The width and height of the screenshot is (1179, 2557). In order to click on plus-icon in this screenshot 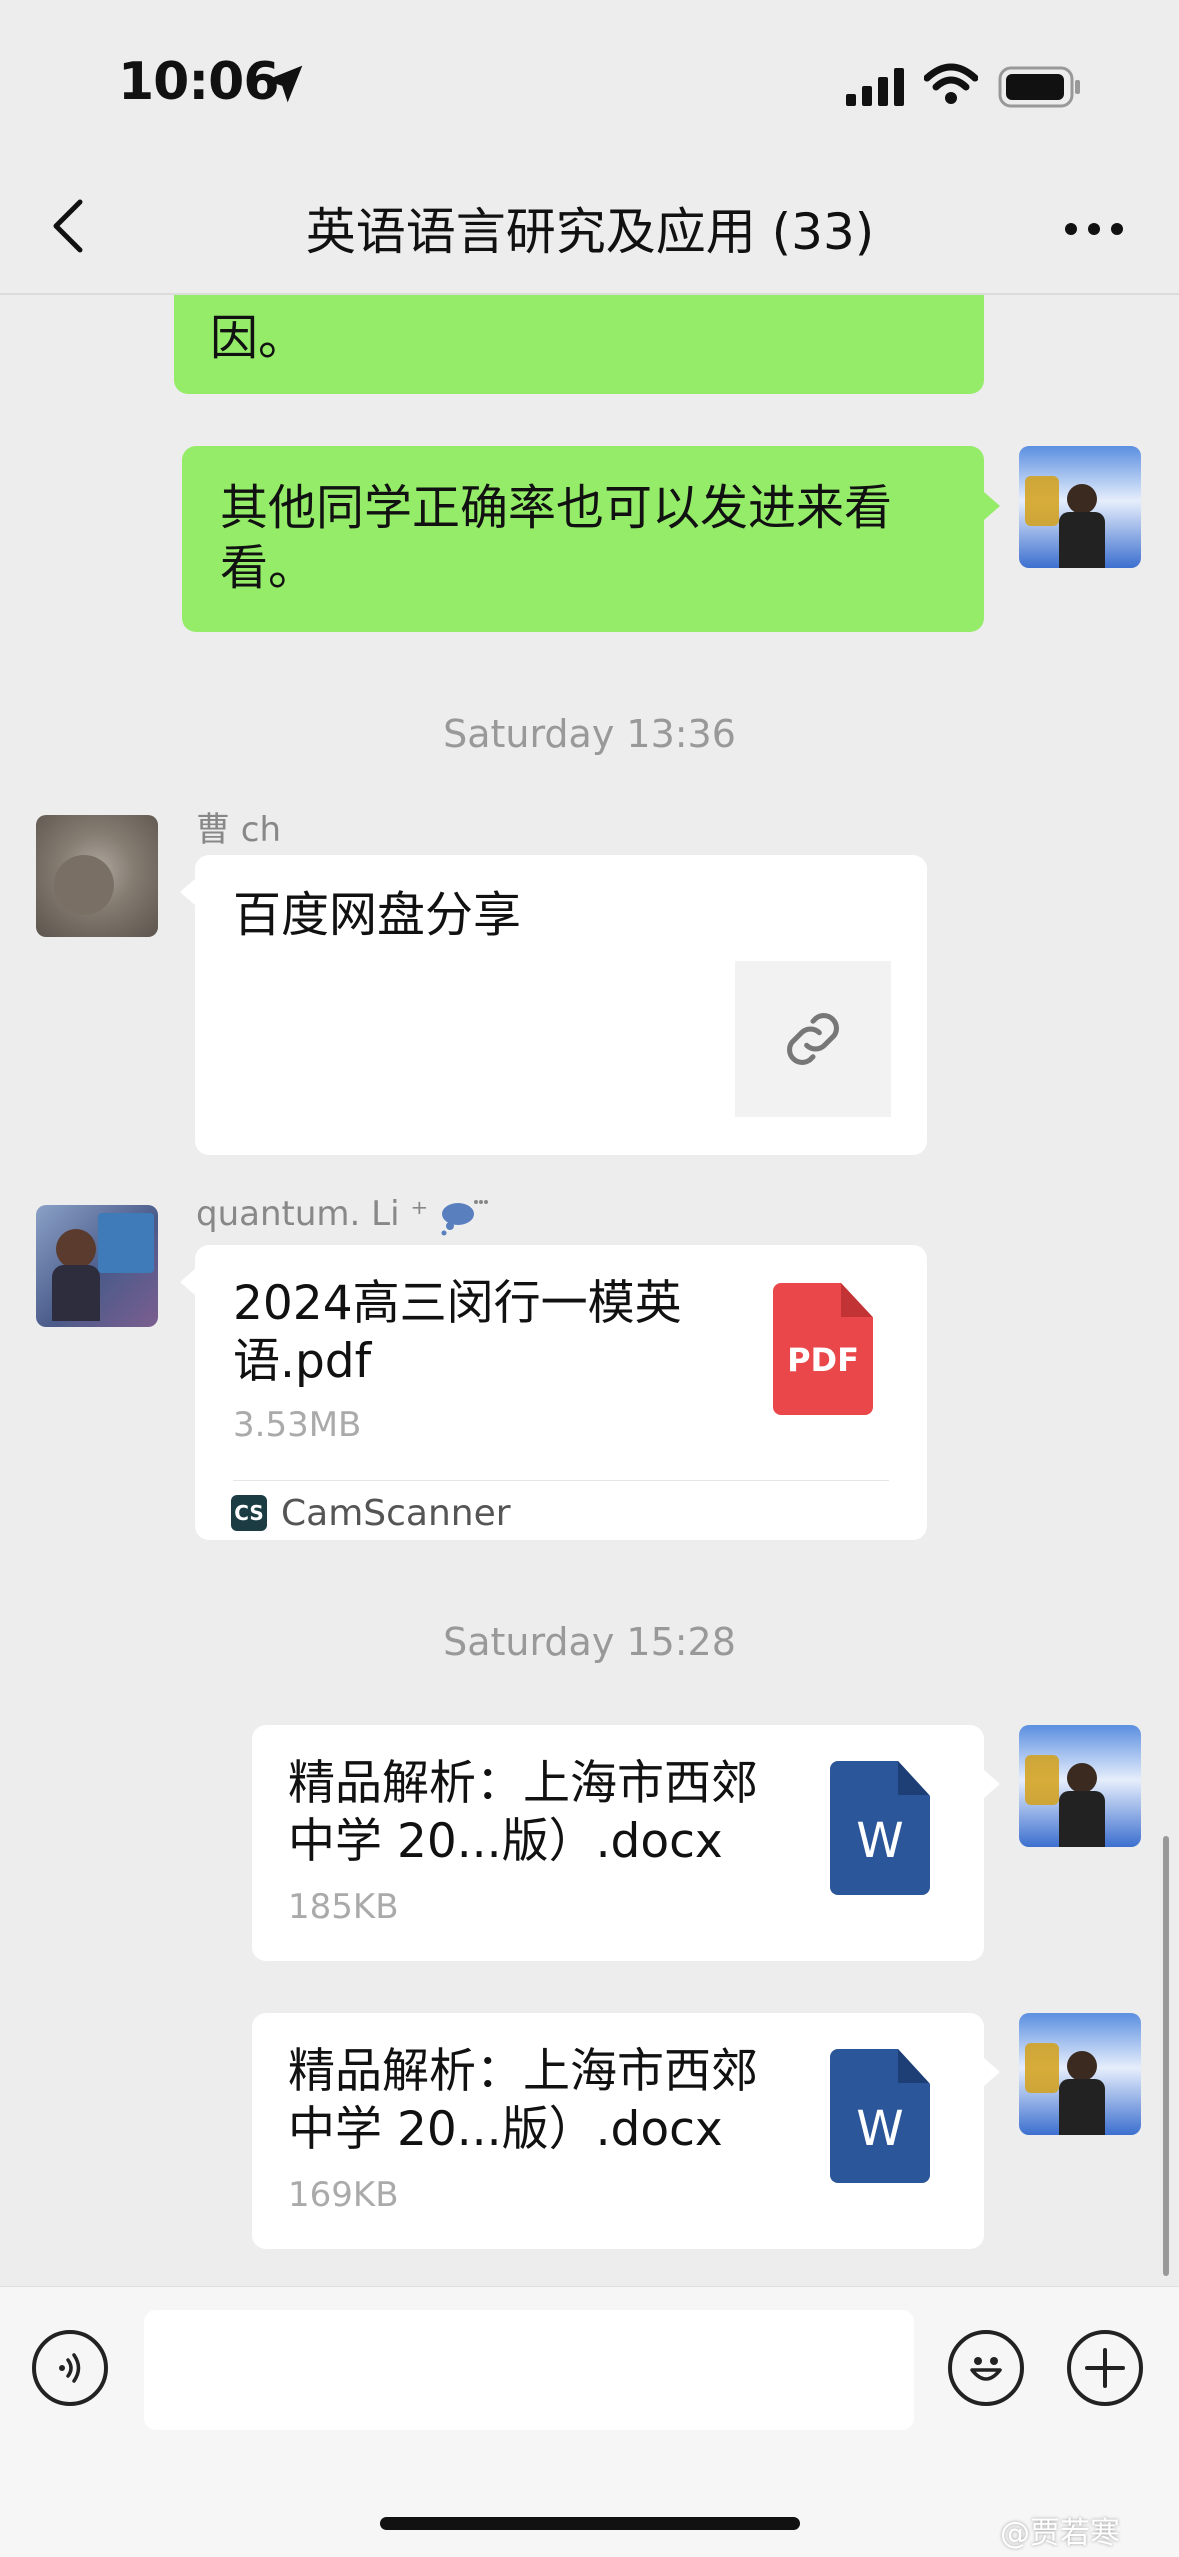, I will do `click(1105, 2368)`.